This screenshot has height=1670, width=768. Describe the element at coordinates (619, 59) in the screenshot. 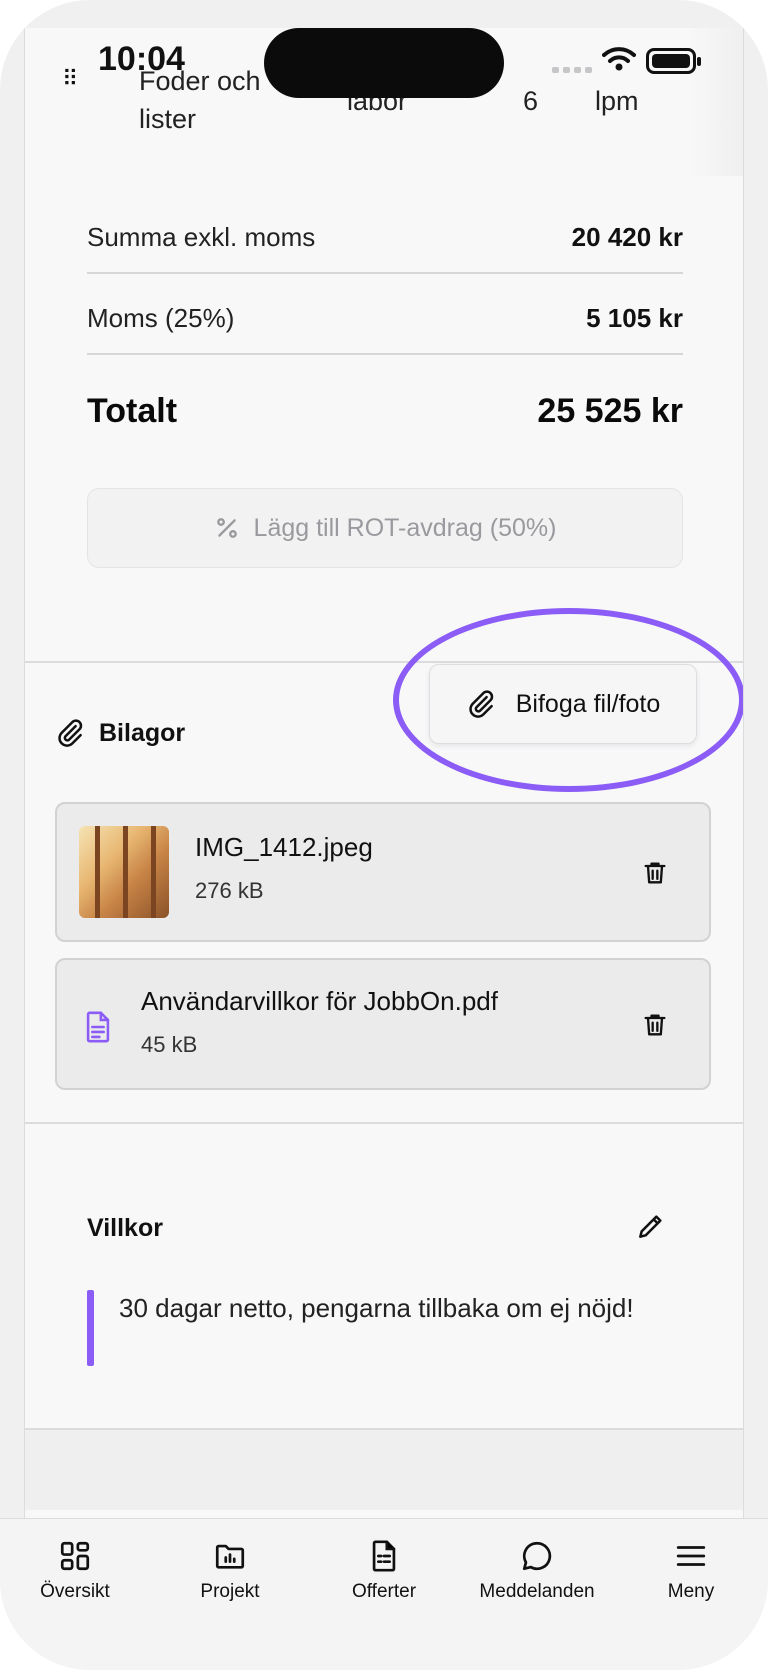

I see `wifi-icon` at that location.